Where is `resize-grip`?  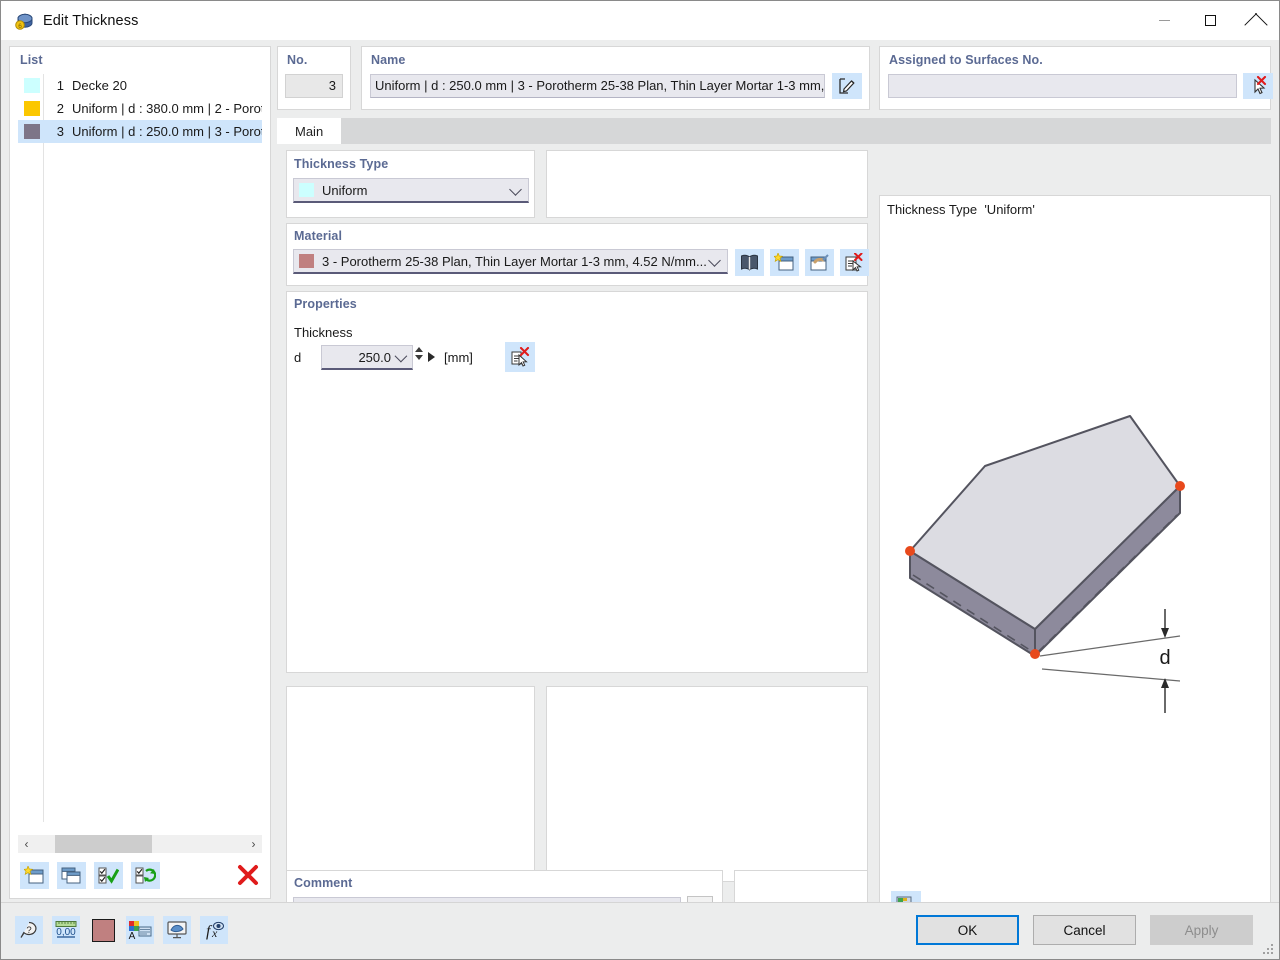
resize-grip is located at coordinates (1268, 949).